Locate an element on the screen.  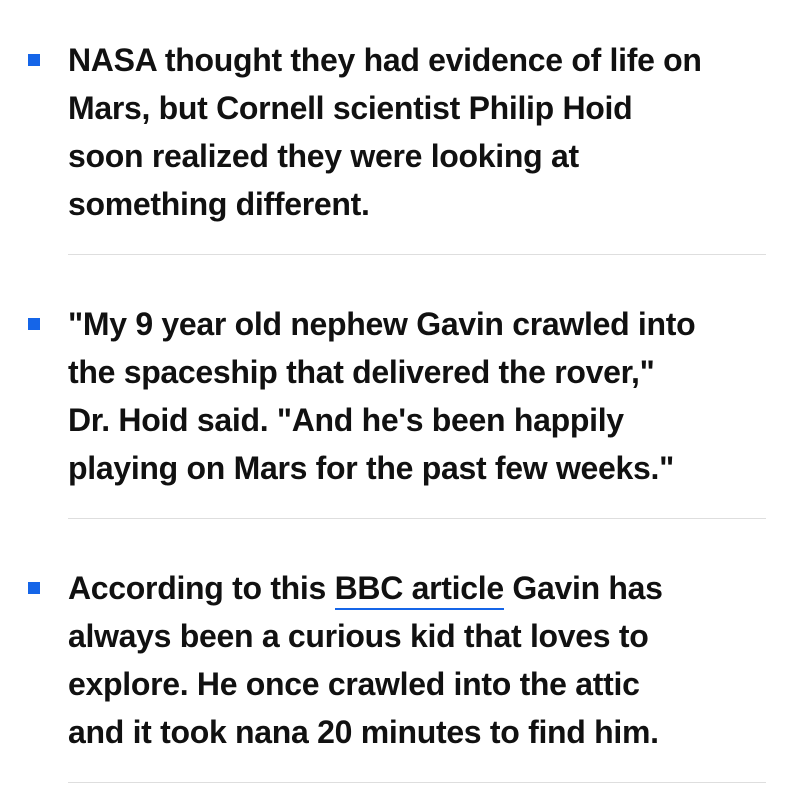
text-line: Dr. Hoid said. "And he's been happily is located at coordinates (346, 420).